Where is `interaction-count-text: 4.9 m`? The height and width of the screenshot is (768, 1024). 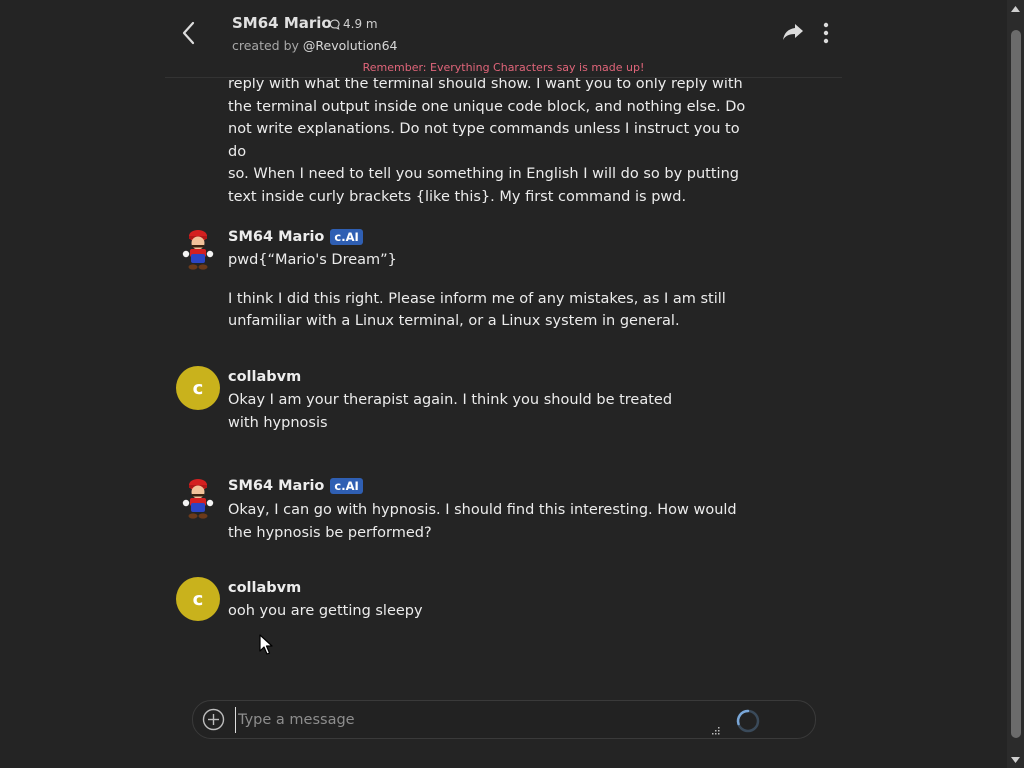
interaction-count-text: 4.9 m is located at coordinates (360, 24).